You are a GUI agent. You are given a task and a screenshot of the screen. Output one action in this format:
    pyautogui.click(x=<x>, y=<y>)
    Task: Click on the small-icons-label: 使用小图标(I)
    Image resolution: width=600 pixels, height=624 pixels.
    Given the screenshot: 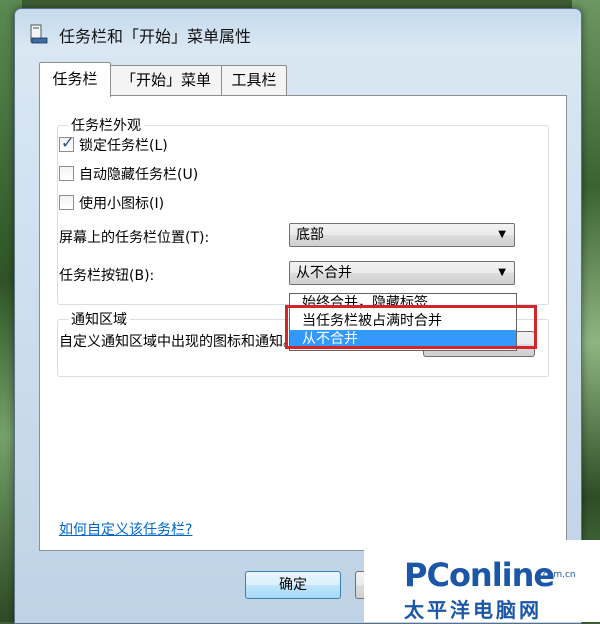 What is the action you would take?
    pyautogui.click(x=121, y=203)
    